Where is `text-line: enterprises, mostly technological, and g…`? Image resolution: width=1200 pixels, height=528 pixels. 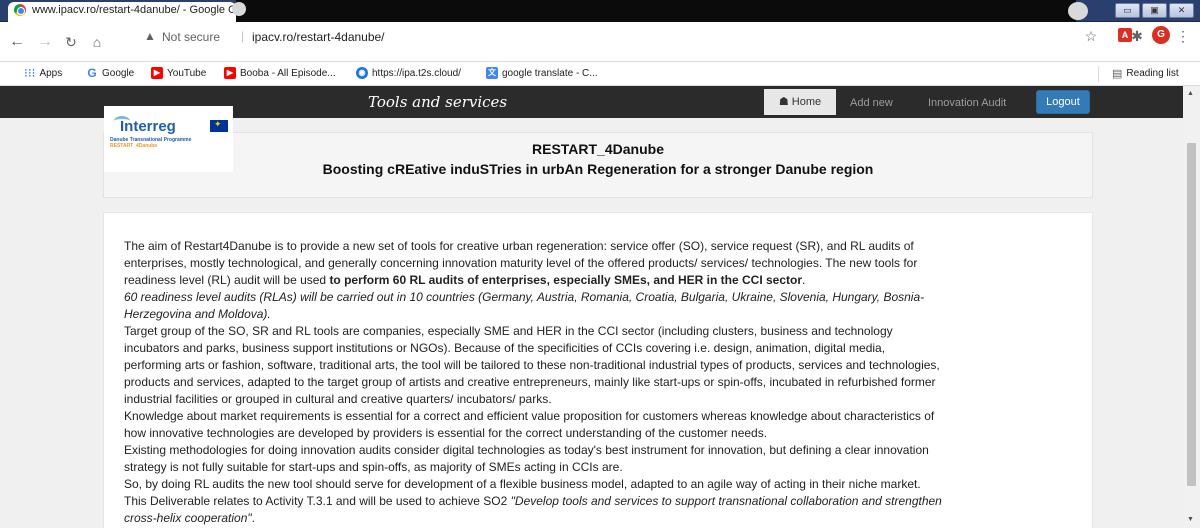
text-line: enterprises, mostly technological, and g… is located at coordinates (521, 263).